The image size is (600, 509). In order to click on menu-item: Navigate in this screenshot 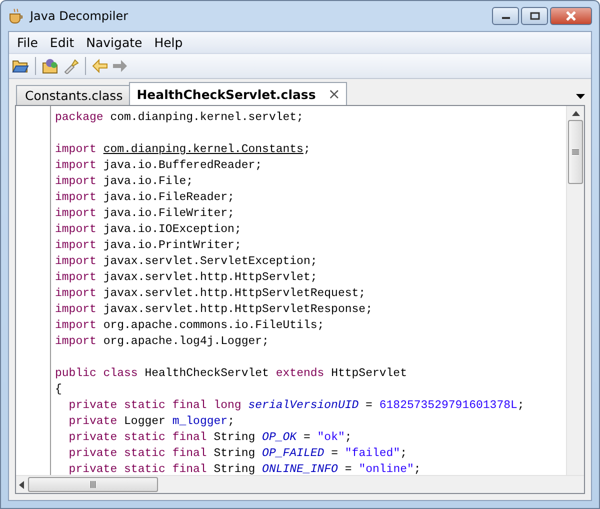, I will do `click(114, 42)`.